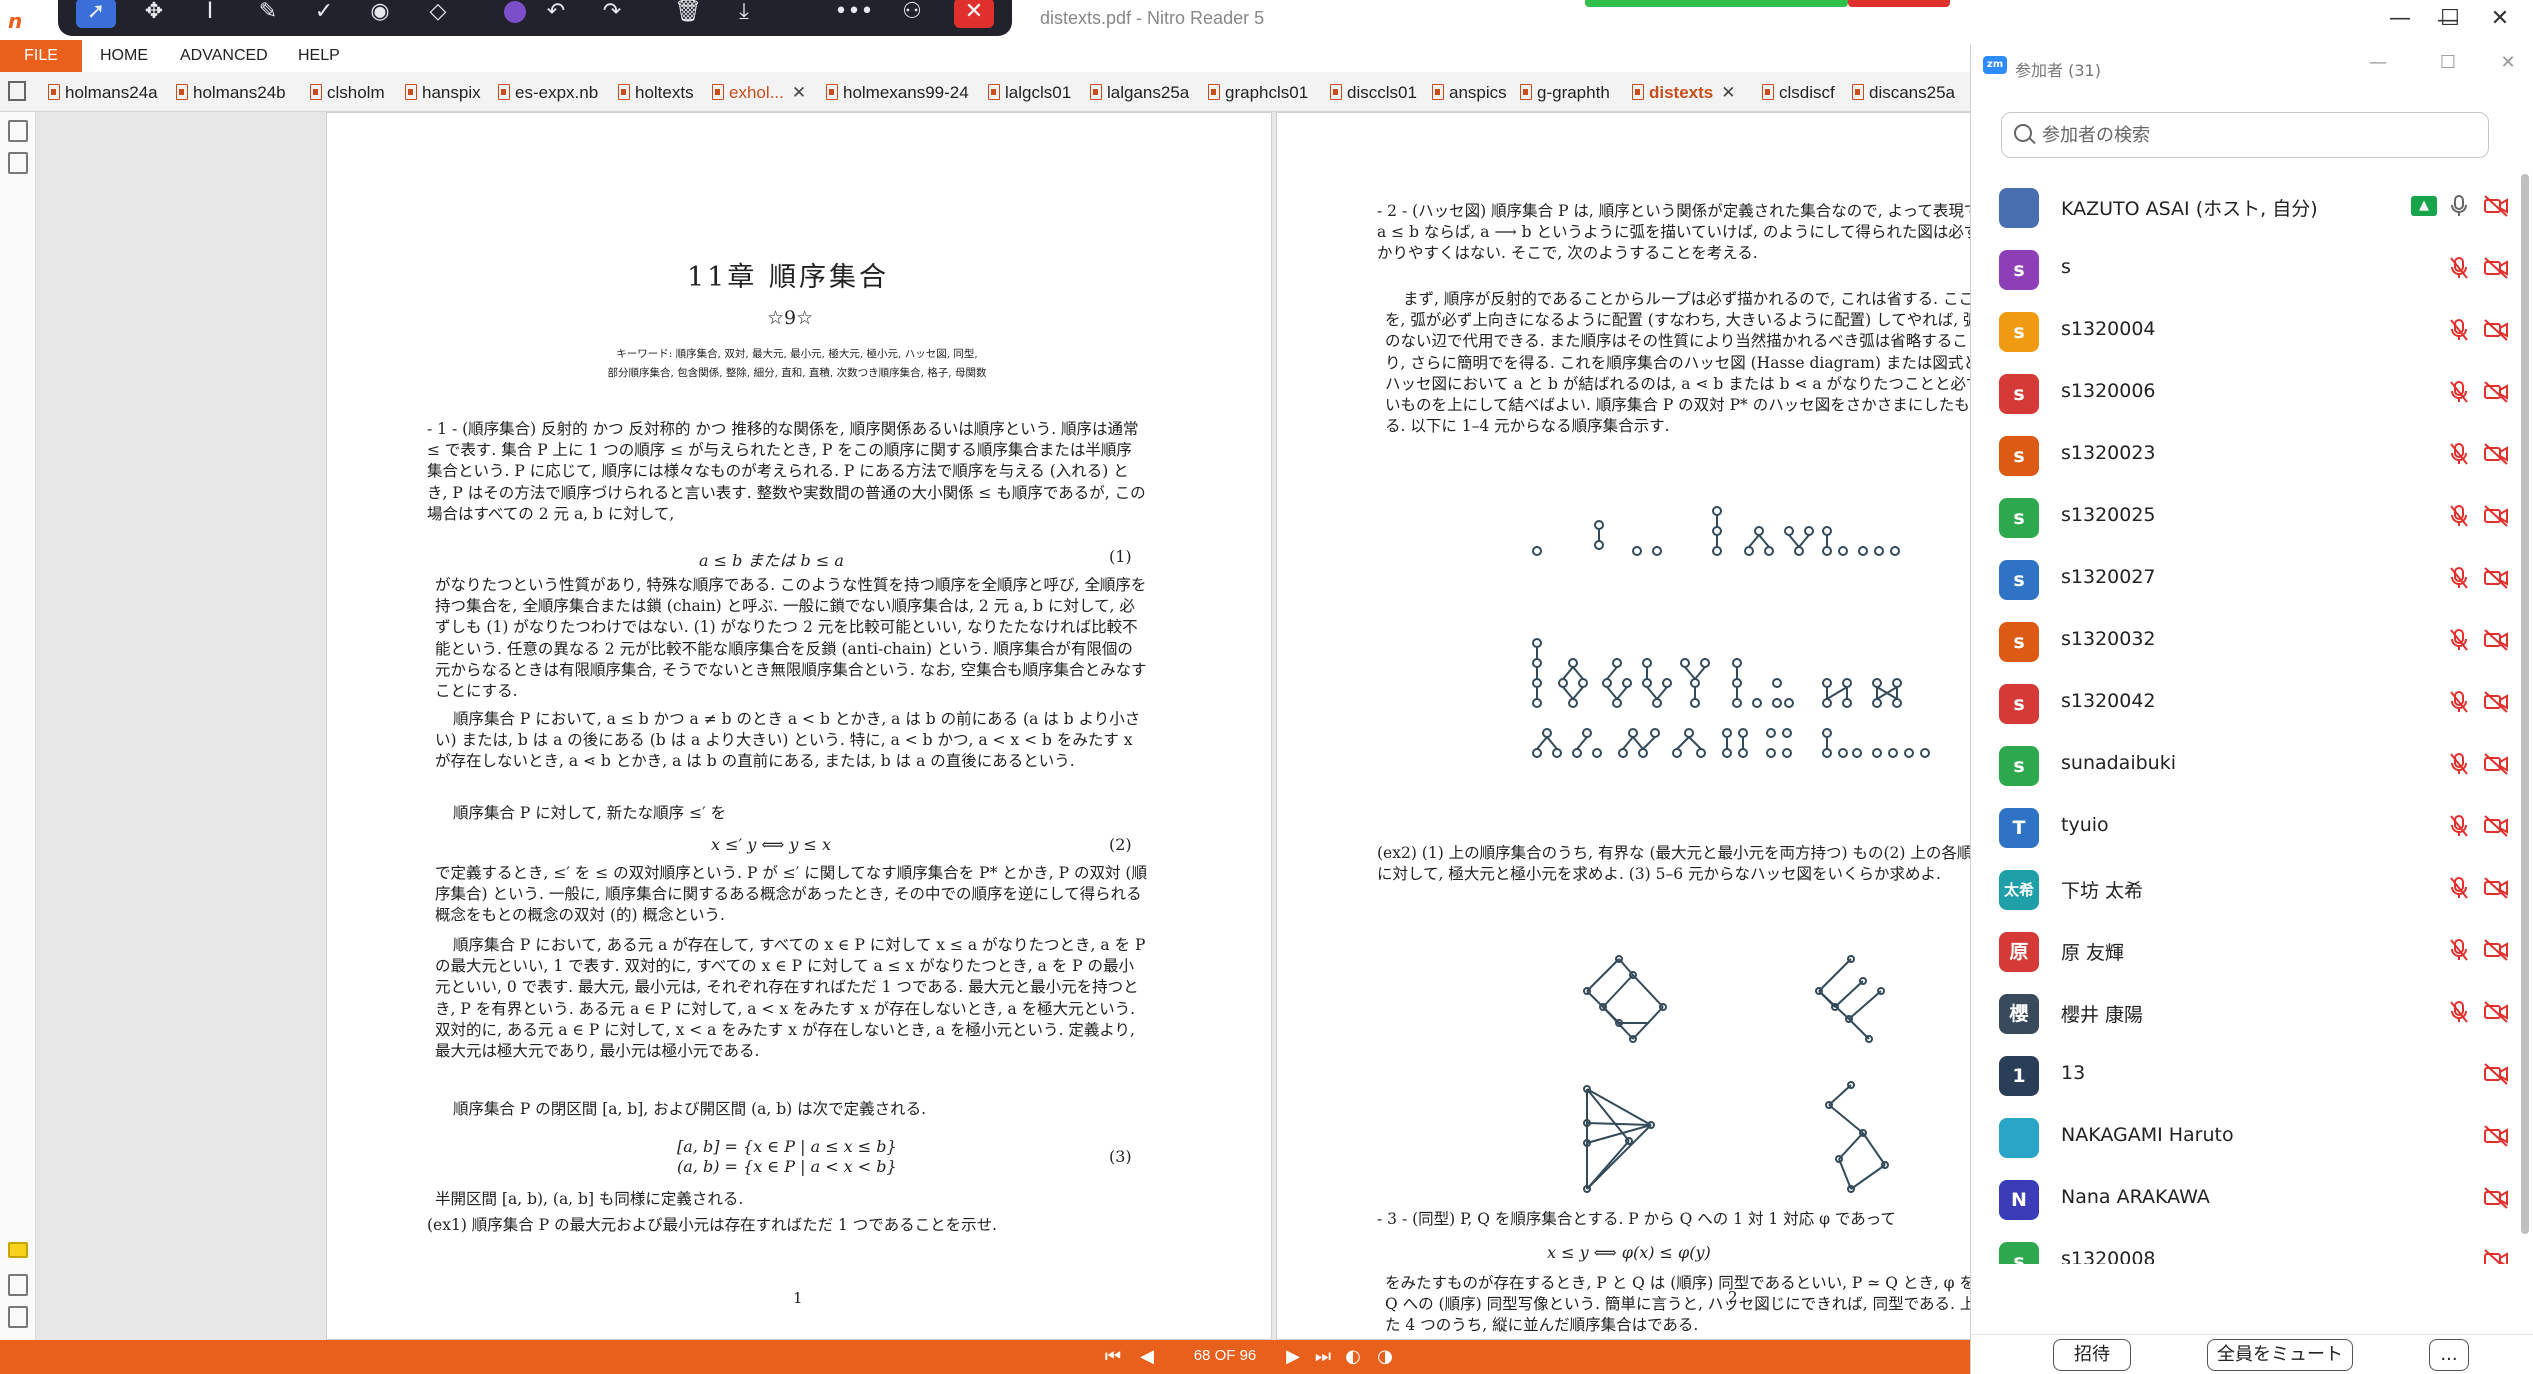  I want to click on tab-document: lalgcls01, so click(1029, 93).